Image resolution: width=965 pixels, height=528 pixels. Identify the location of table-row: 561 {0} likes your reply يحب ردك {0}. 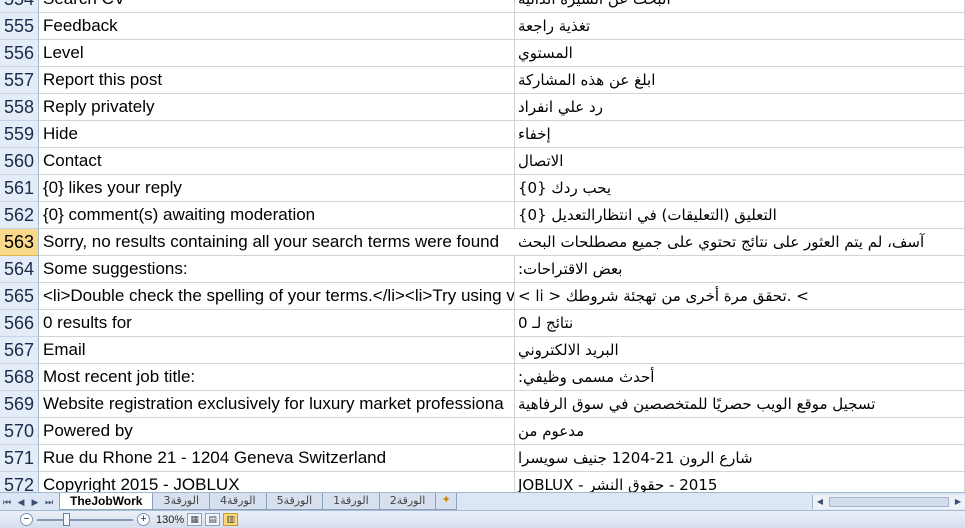
(482, 188).